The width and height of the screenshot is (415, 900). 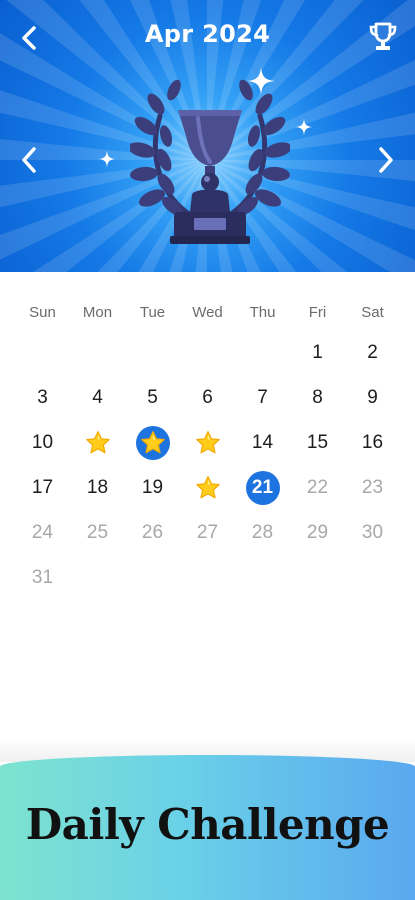 I want to click on day-cell: 1, so click(x=317, y=352).